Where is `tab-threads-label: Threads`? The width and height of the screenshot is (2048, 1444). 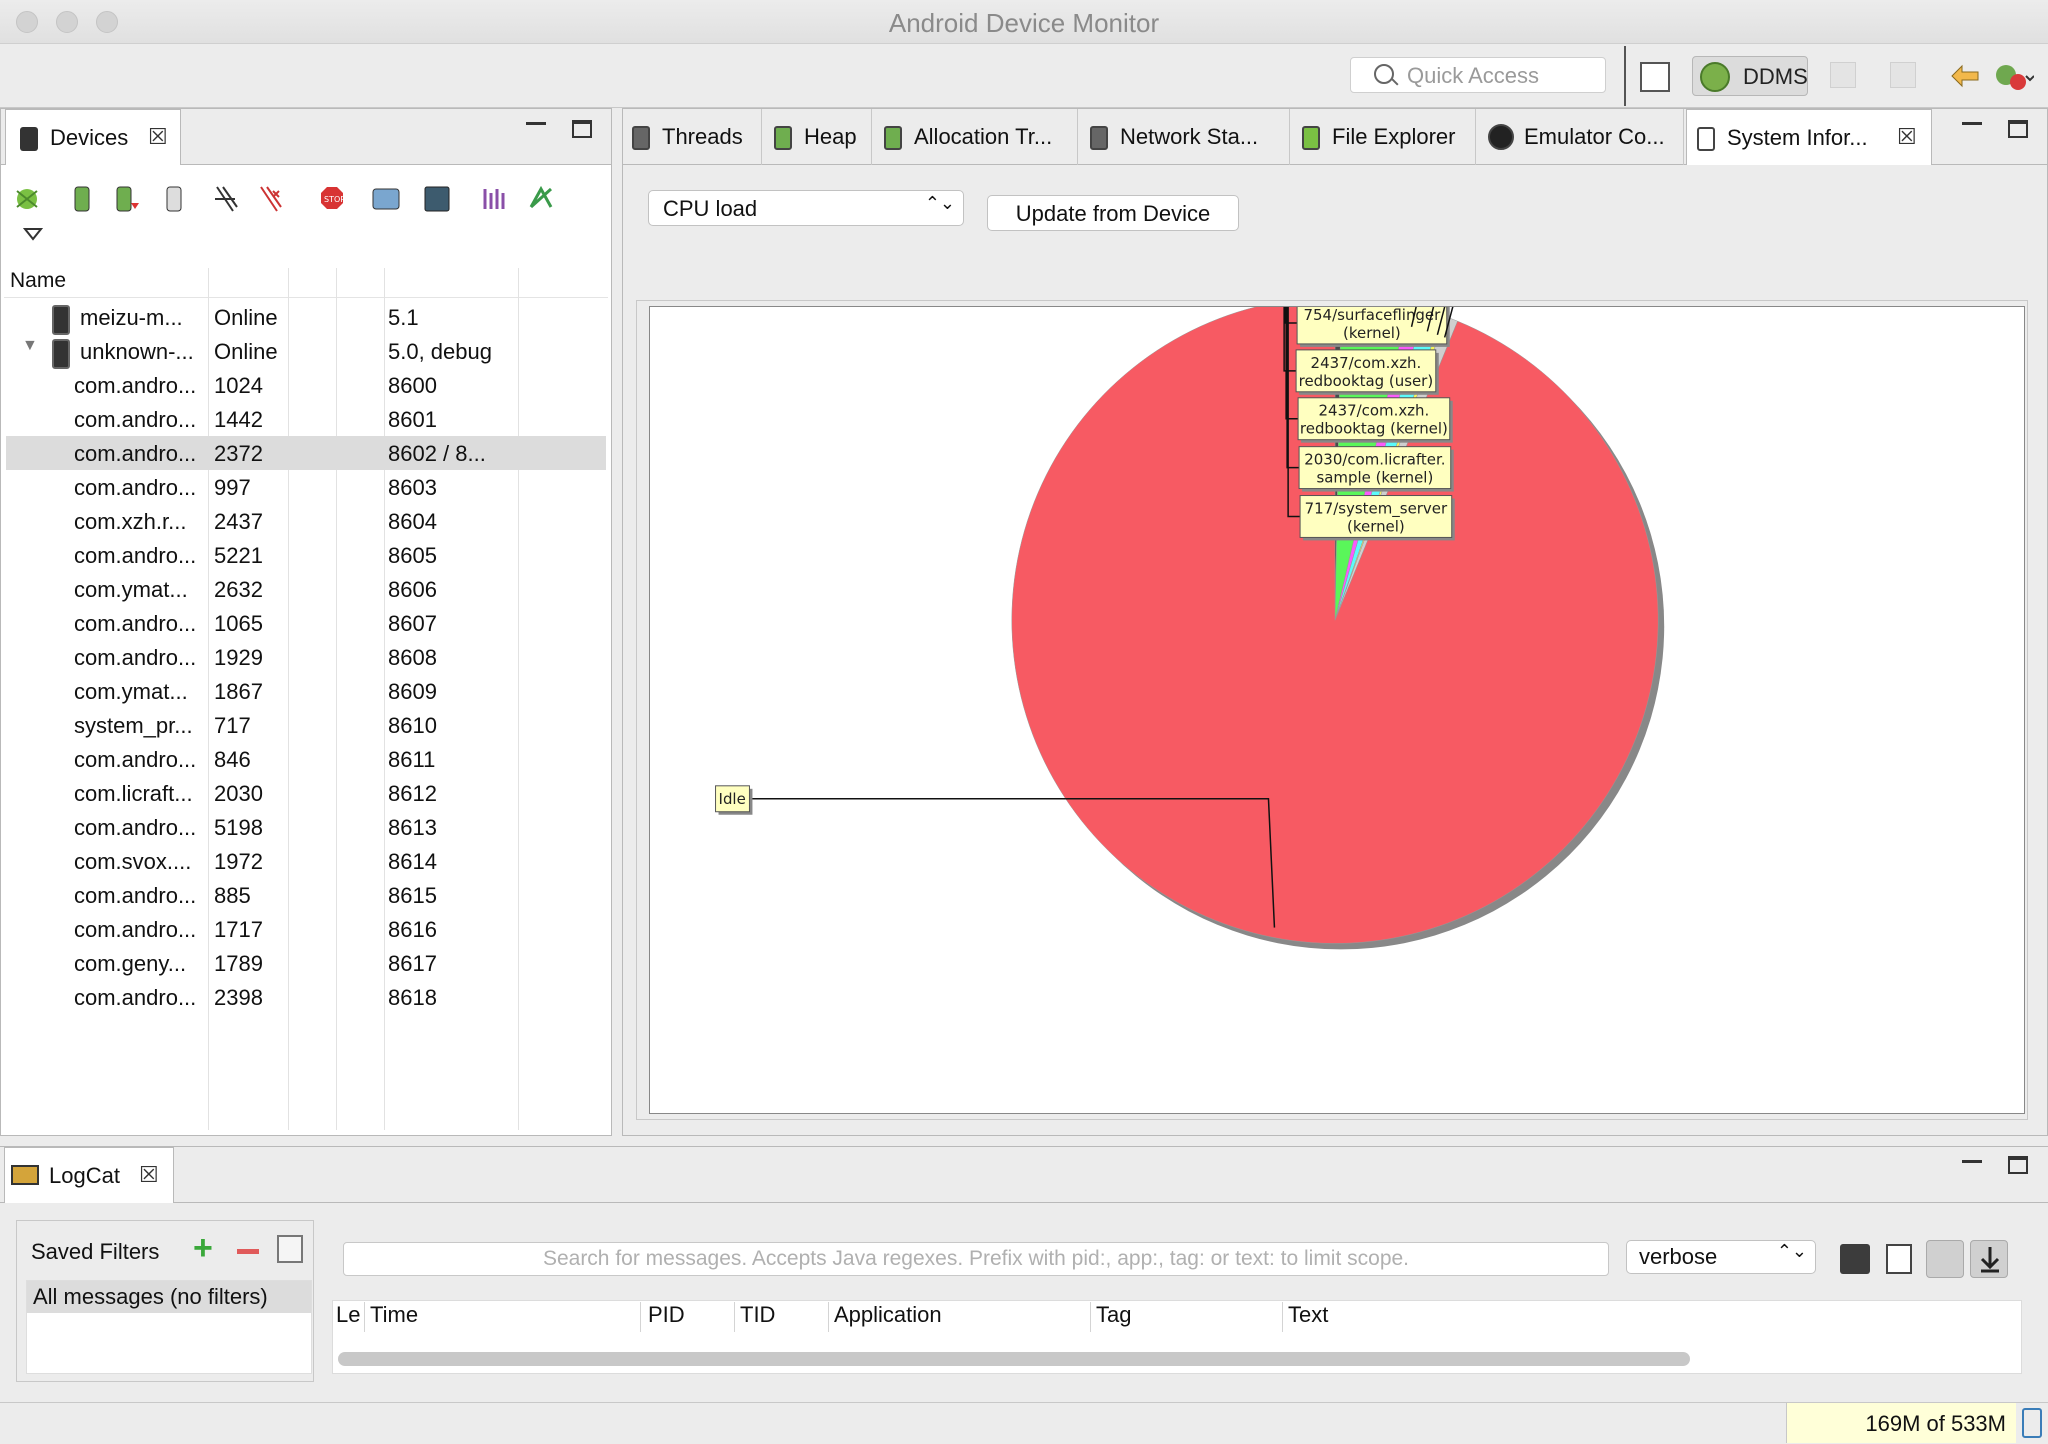 tab-threads-label: Threads is located at coordinates (702, 136).